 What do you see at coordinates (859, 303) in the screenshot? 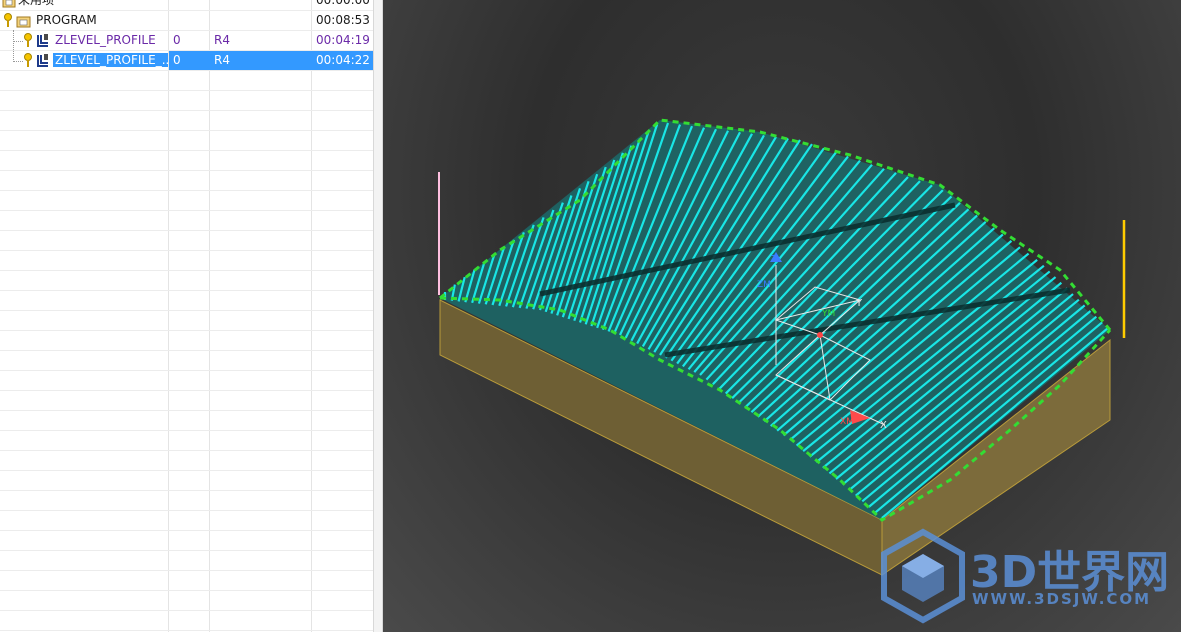
I see `axis-label-y: Y` at bounding box center [859, 303].